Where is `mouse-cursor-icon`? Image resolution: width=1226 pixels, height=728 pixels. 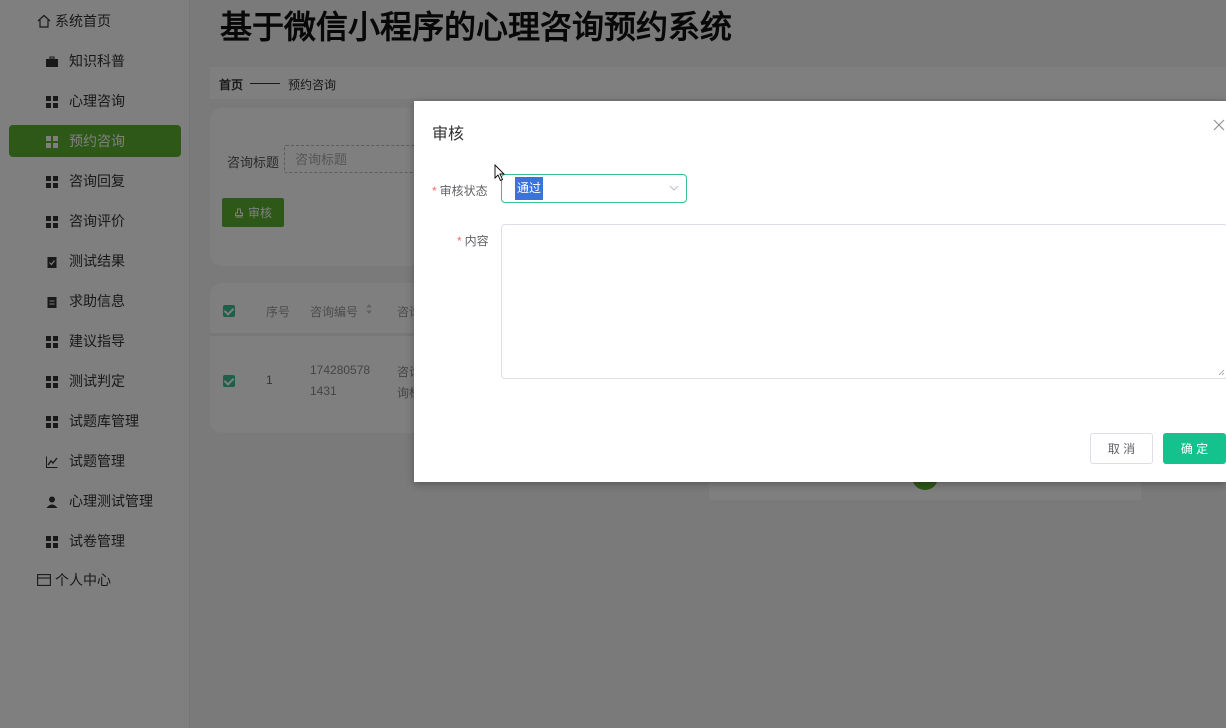
mouse-cursor-icon is located at coordinates (500, 173).